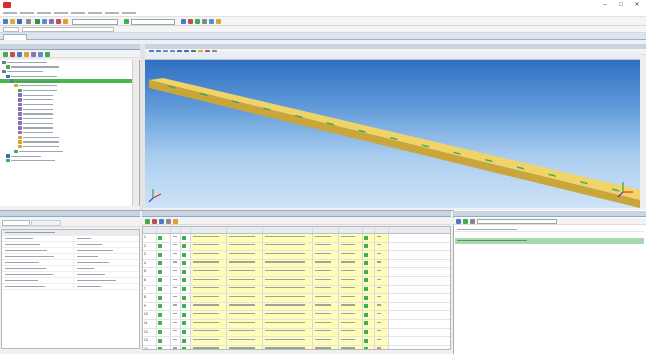 The width and height of the screenshot is (646, 354). Describe the element at coordinates (69, 160) in the screenshot. I see `tree-item` at that location.